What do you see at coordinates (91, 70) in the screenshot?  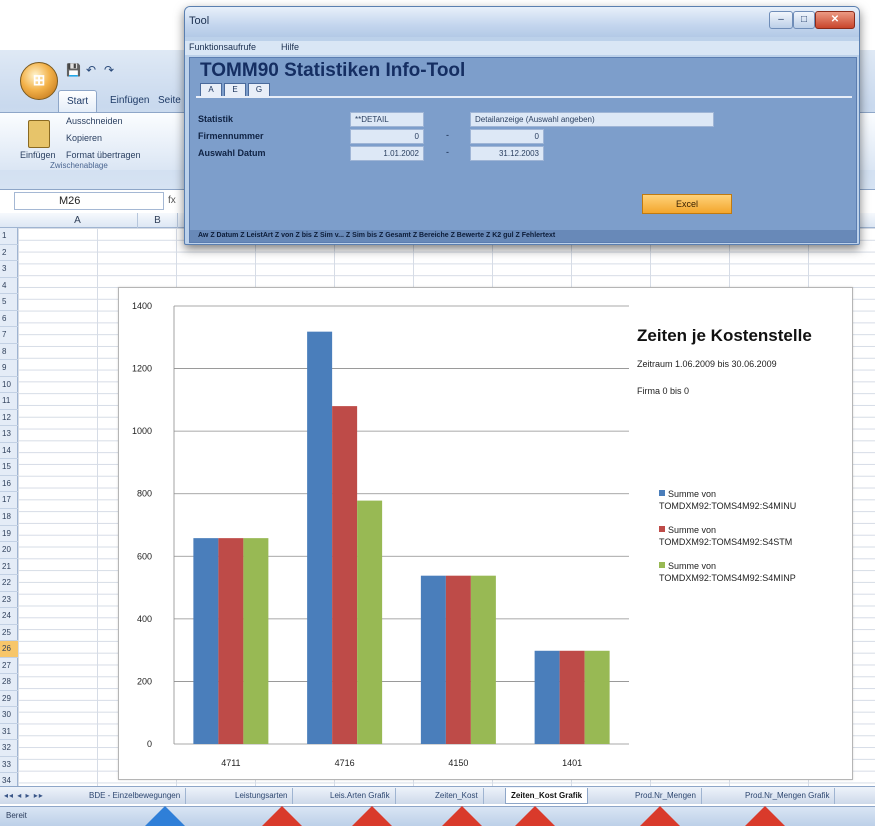 I see `undo-icon: ↶` at bounding box center [91, 70].